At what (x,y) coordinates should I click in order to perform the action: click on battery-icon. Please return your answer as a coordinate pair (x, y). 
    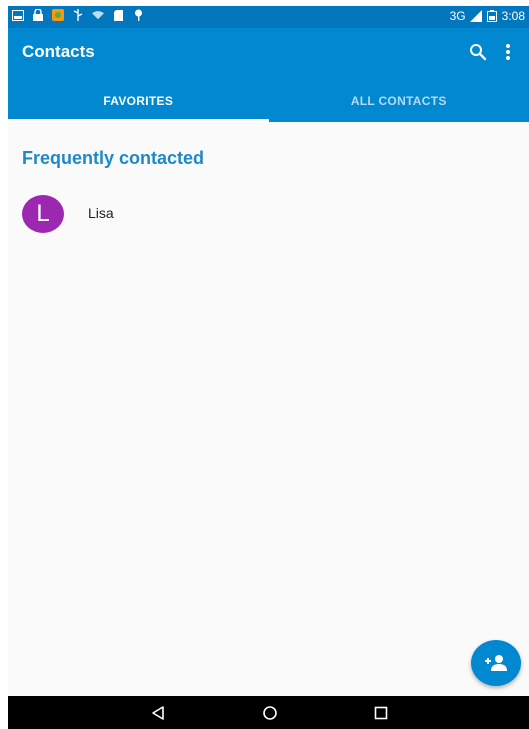
    Looking at the image, I should click on (492, 16).